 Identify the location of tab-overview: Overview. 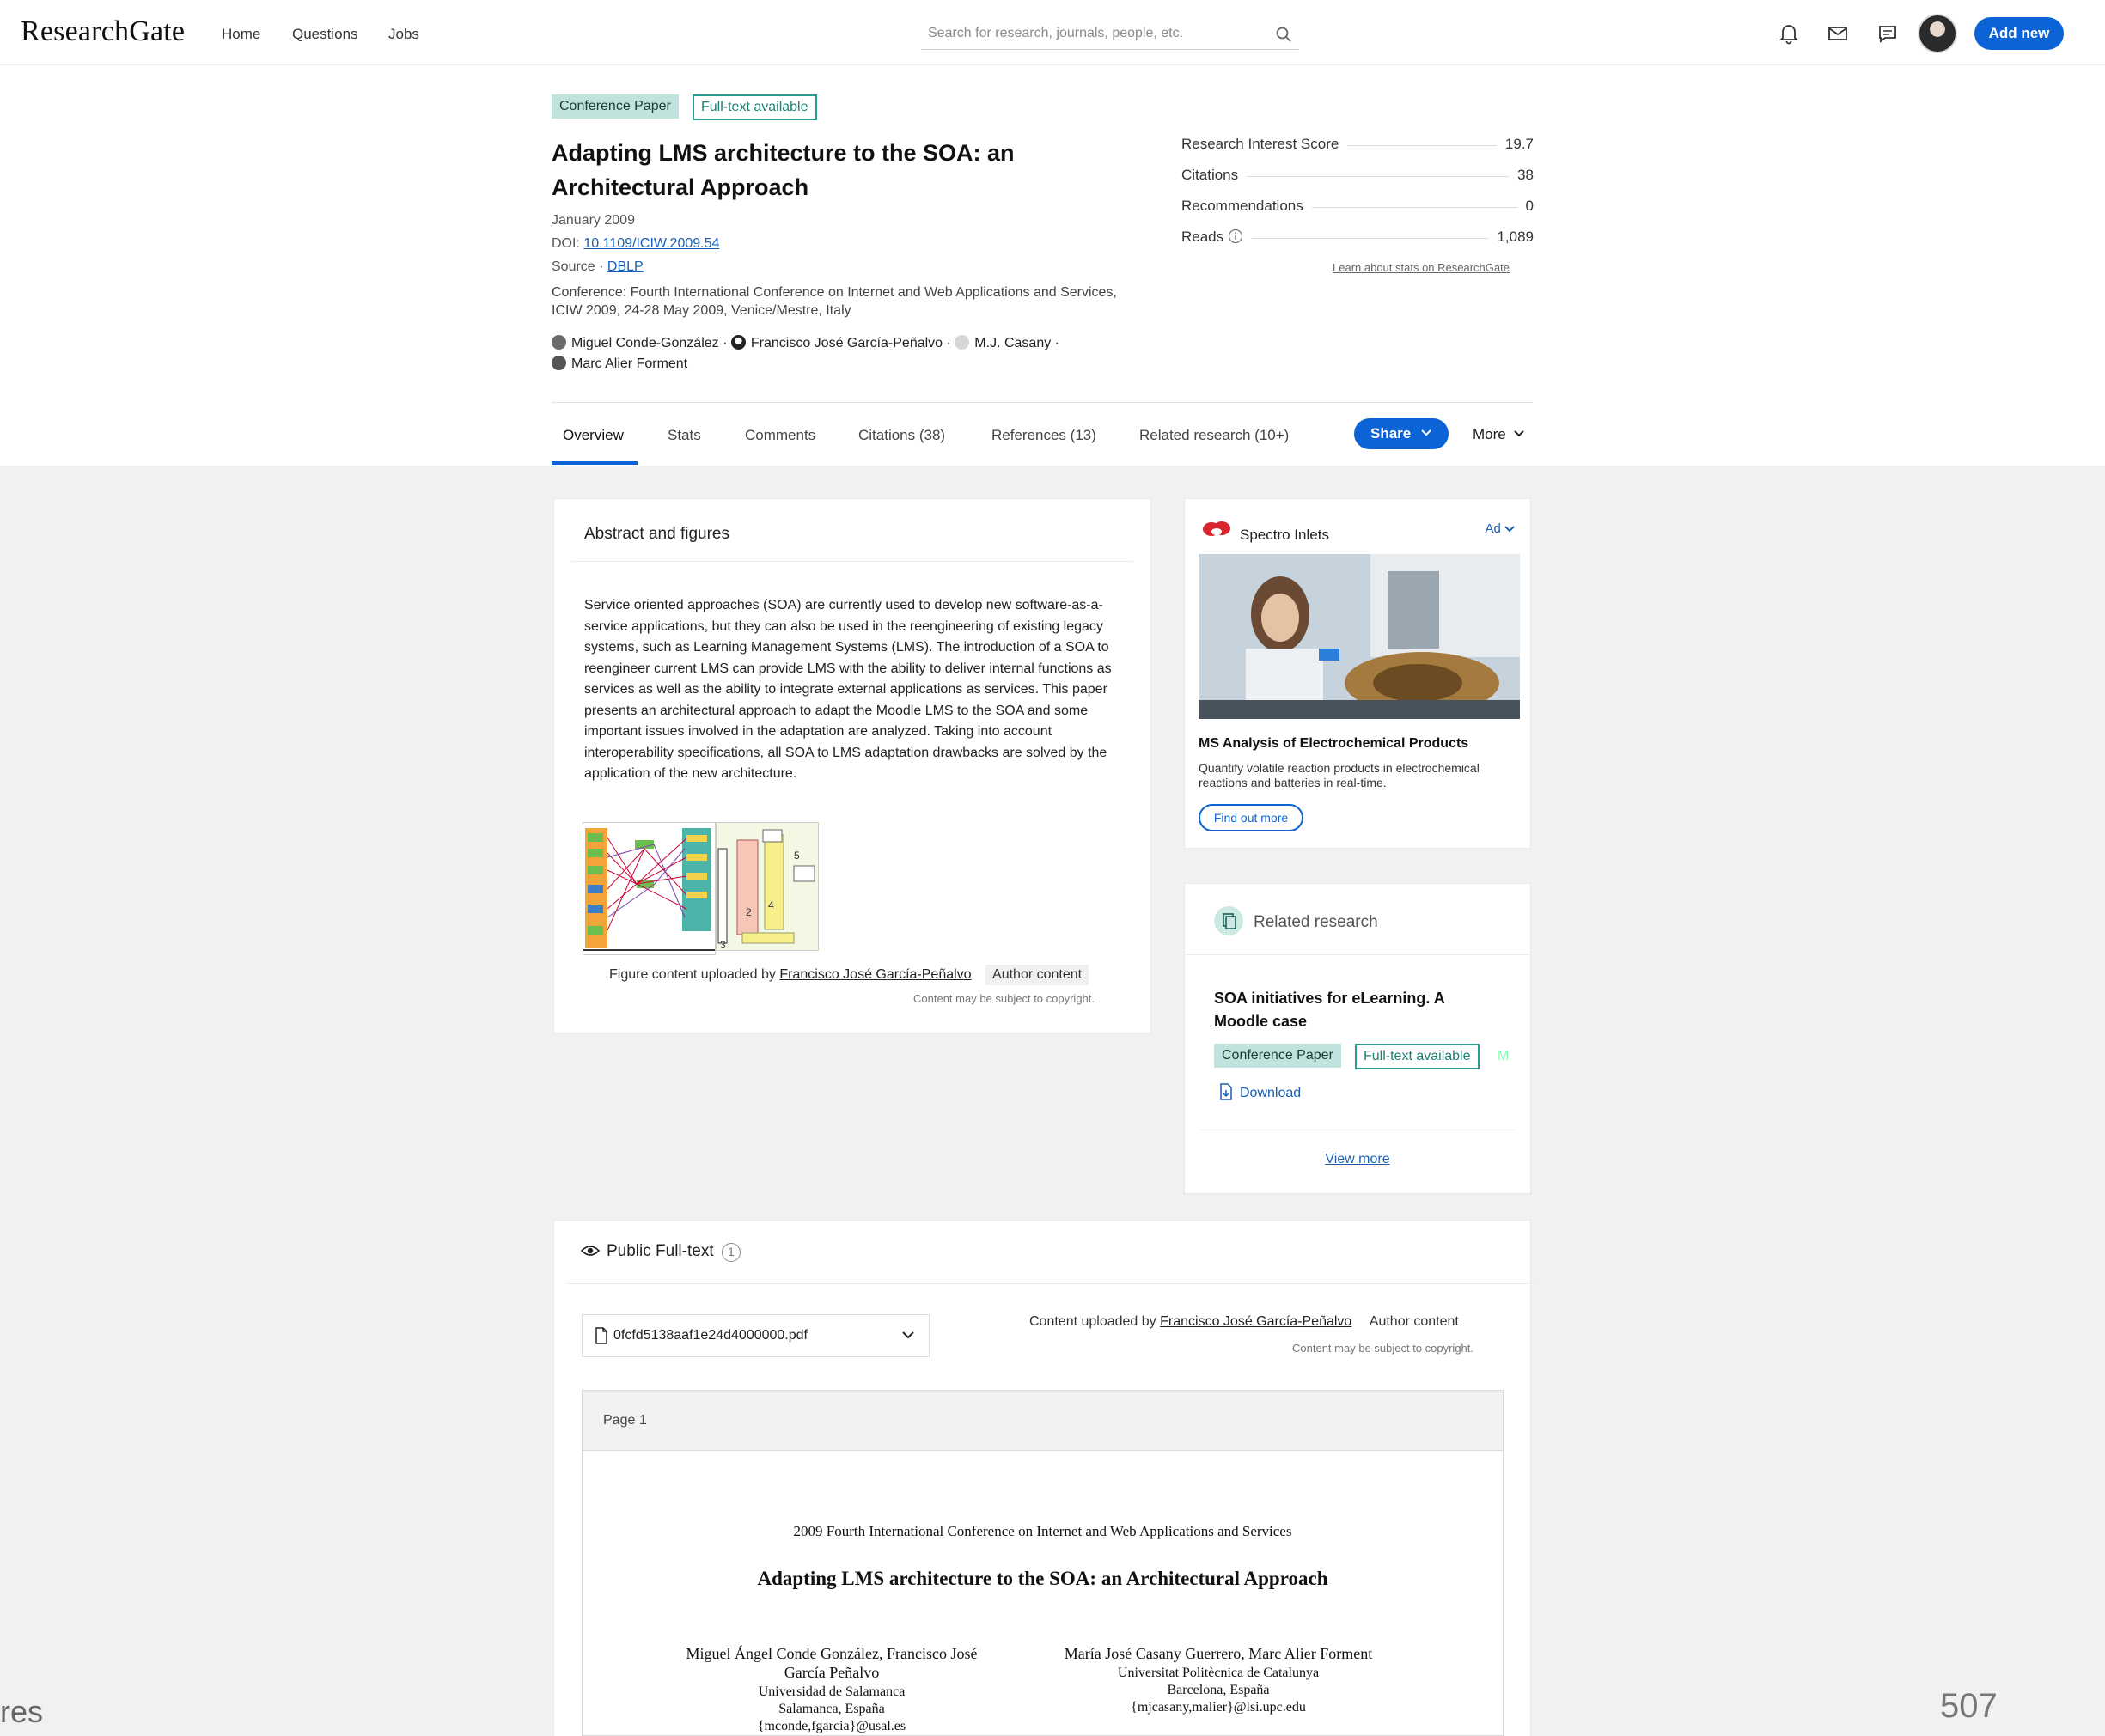
(593, 436).